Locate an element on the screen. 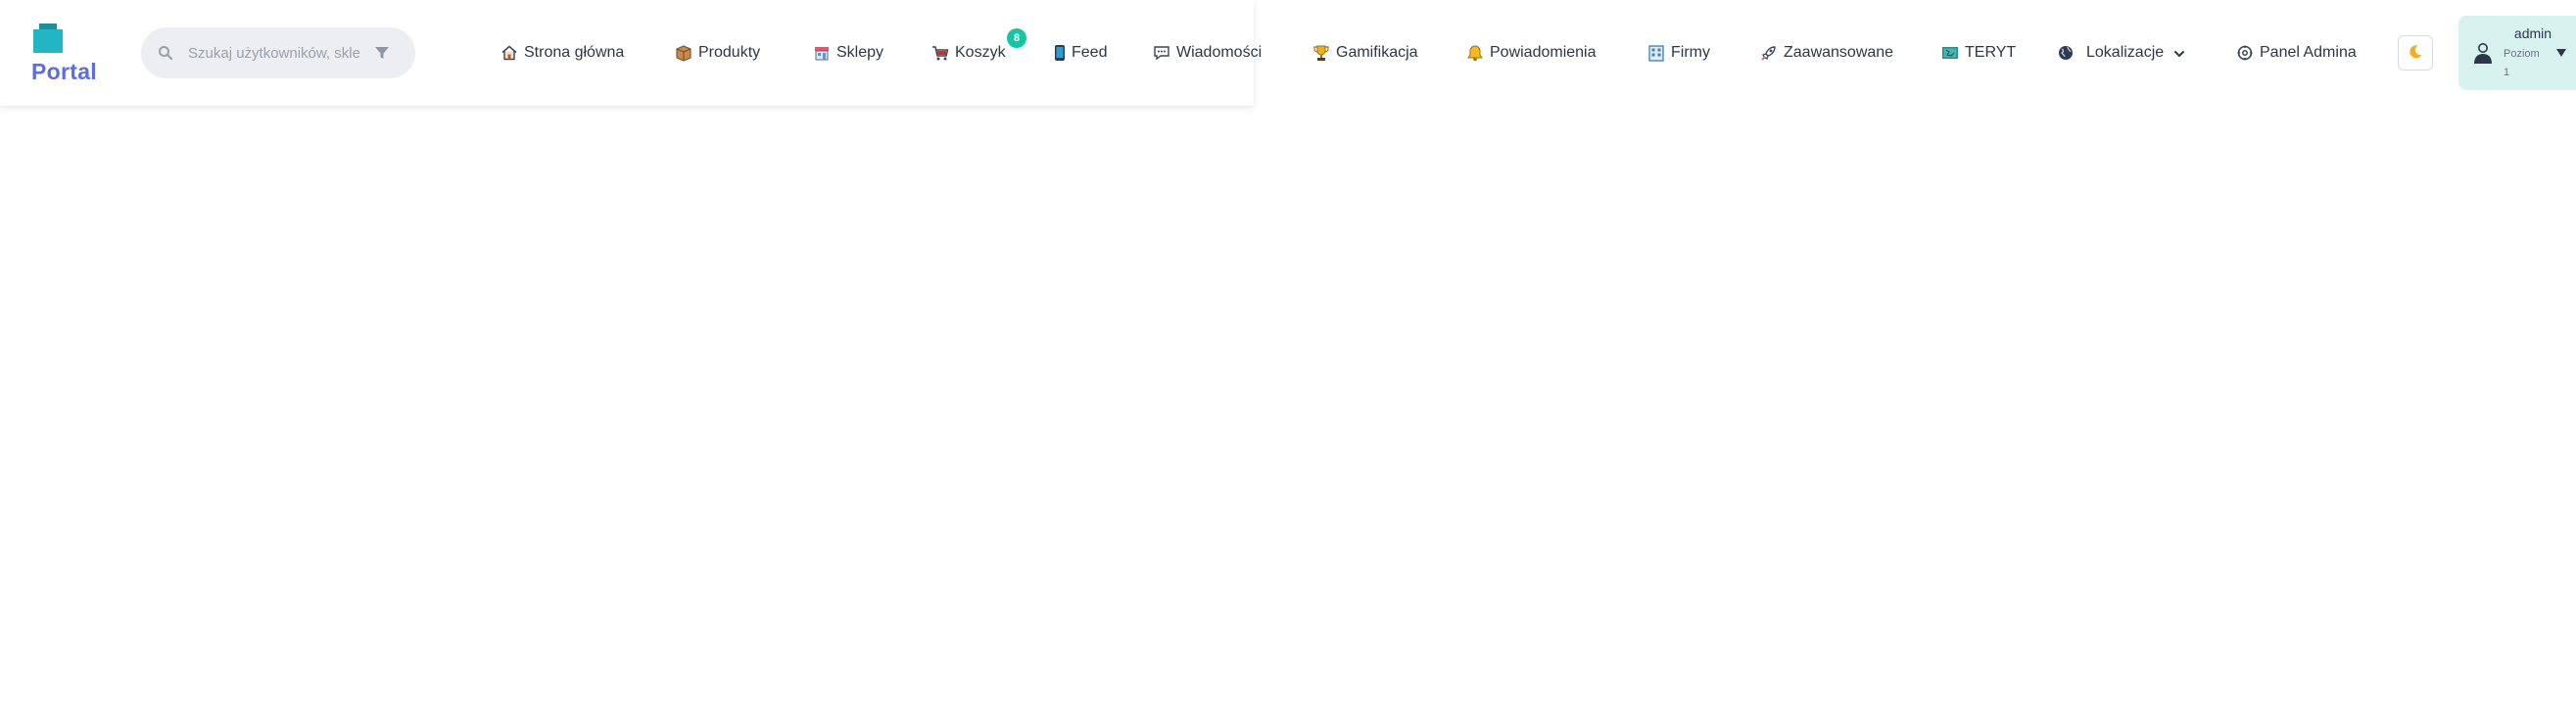  theme-toggle-button is located at coordinates (2415, 52).